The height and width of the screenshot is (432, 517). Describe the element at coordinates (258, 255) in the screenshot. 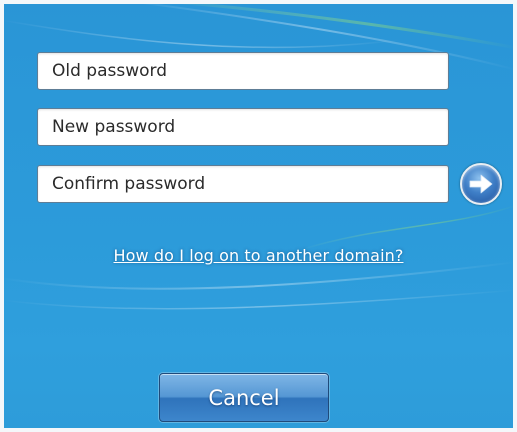

I see `another-domain-link: How do I log on to another domain?` at that location.